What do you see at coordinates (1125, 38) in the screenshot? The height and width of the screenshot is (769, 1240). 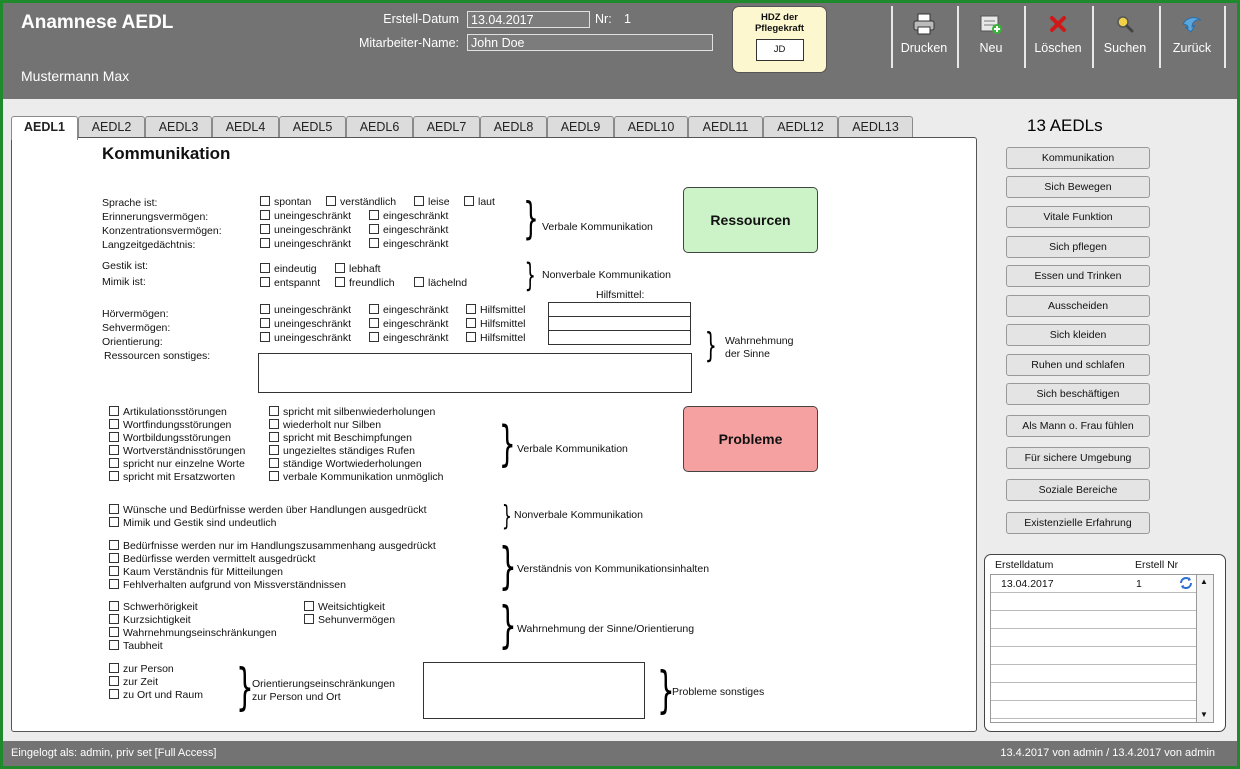 I see `search-button: Suchen` at bounding box center [1125, 38].